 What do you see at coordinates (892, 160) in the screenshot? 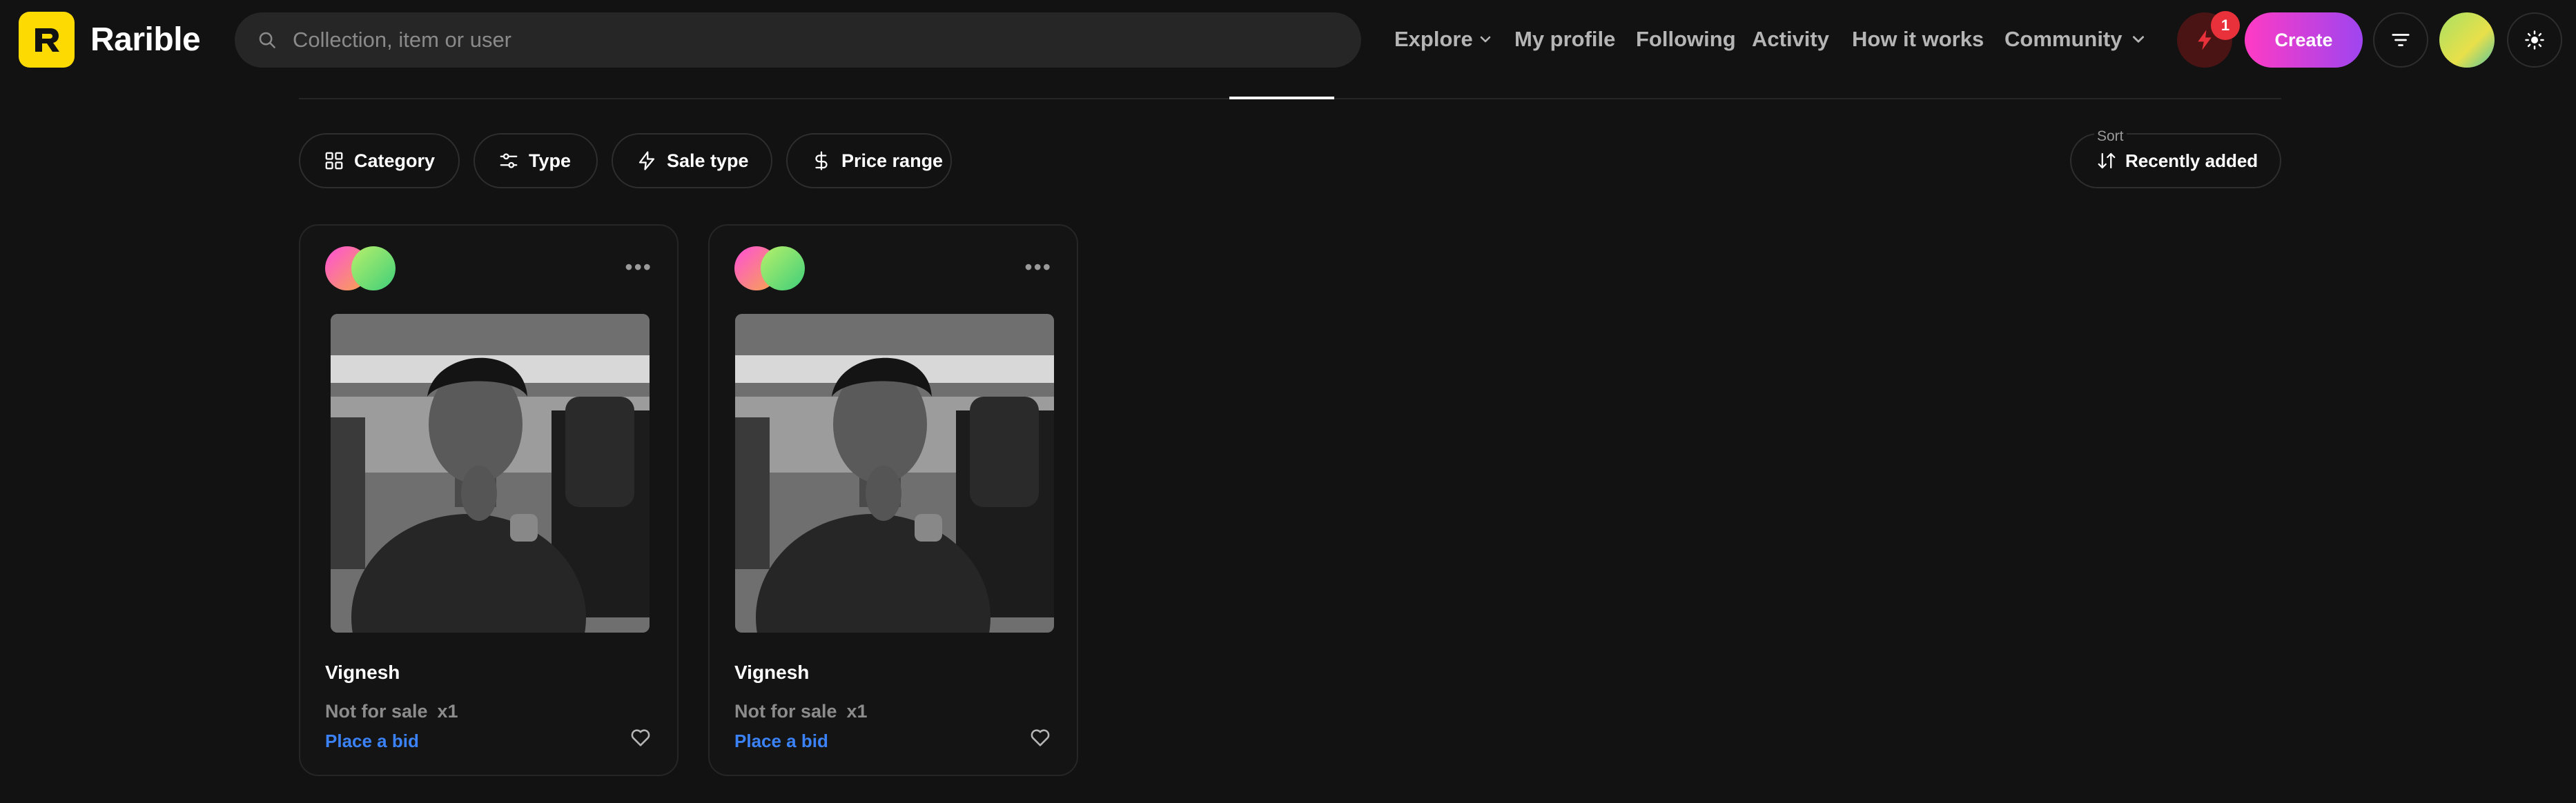
I see `price-range-filter-label: Price range` at bounding box center [892, 160].